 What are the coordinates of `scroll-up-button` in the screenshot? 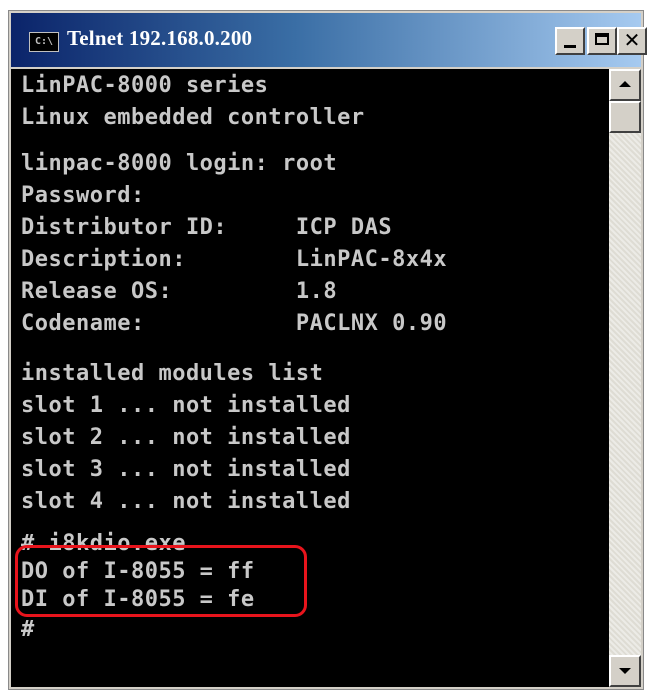 It's located at (625, 85).